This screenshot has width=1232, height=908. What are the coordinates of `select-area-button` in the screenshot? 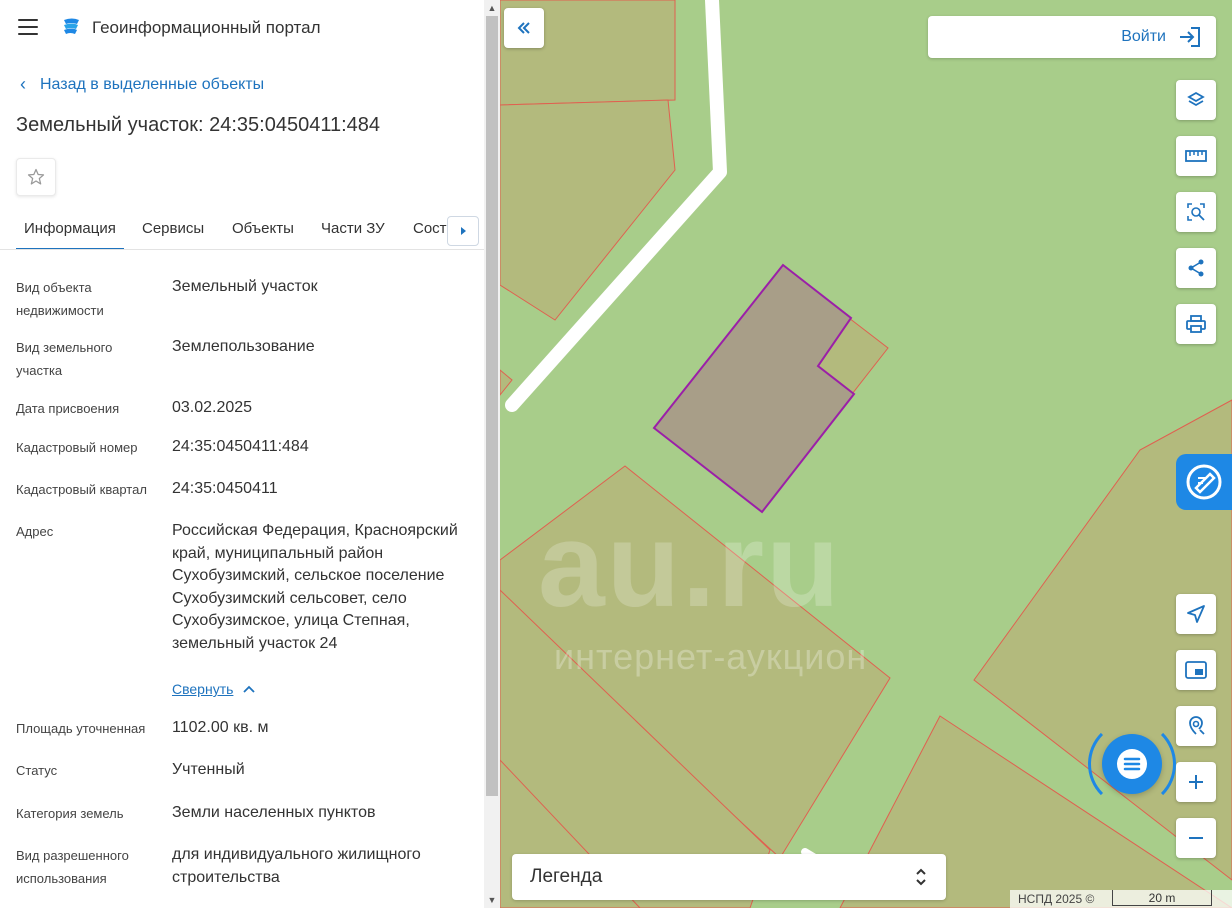 It's located at (1196, 212).